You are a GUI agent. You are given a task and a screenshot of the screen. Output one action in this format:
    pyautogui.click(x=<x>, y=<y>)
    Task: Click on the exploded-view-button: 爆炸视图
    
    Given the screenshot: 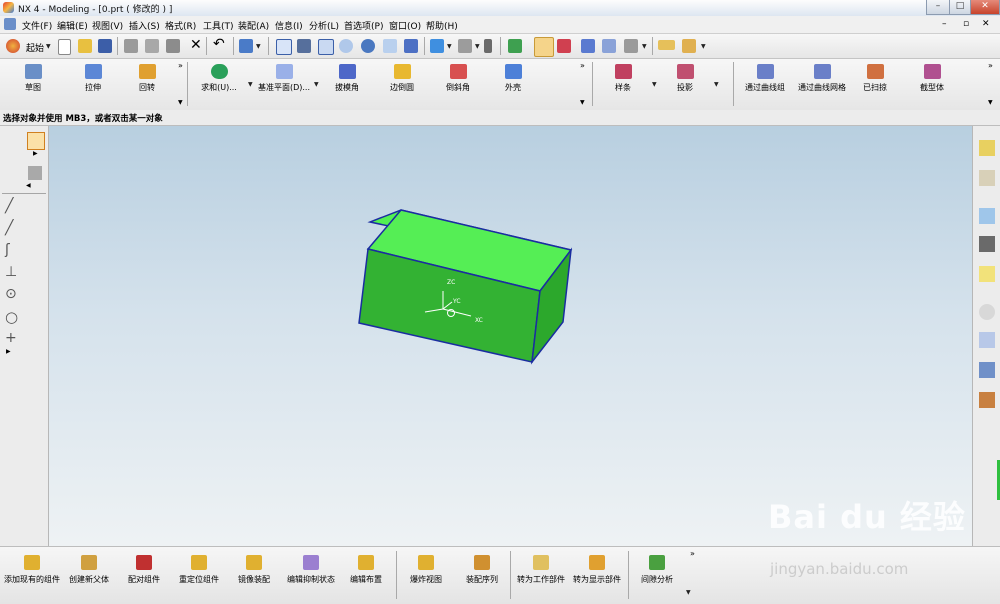 What is the action you would take?
    pyautogui.click(x=426, y=570)
    